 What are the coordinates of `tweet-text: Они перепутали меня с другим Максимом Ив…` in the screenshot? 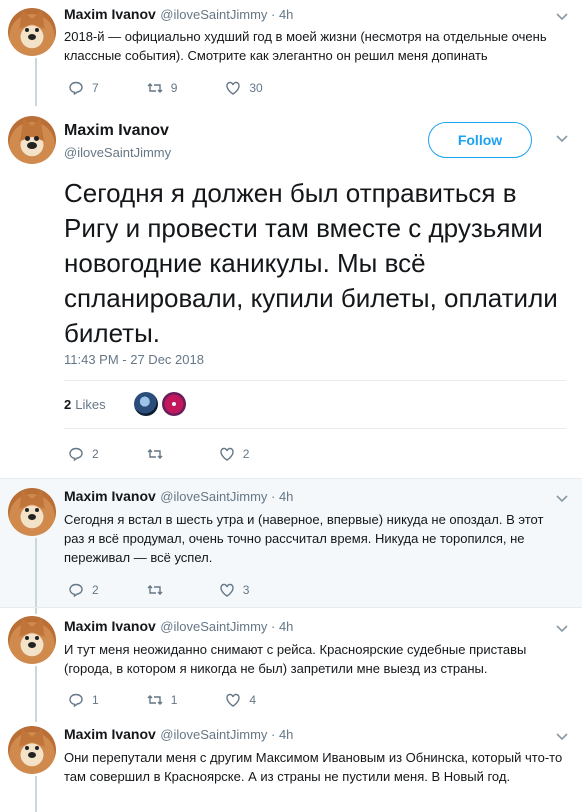 It's located at (313, 767).